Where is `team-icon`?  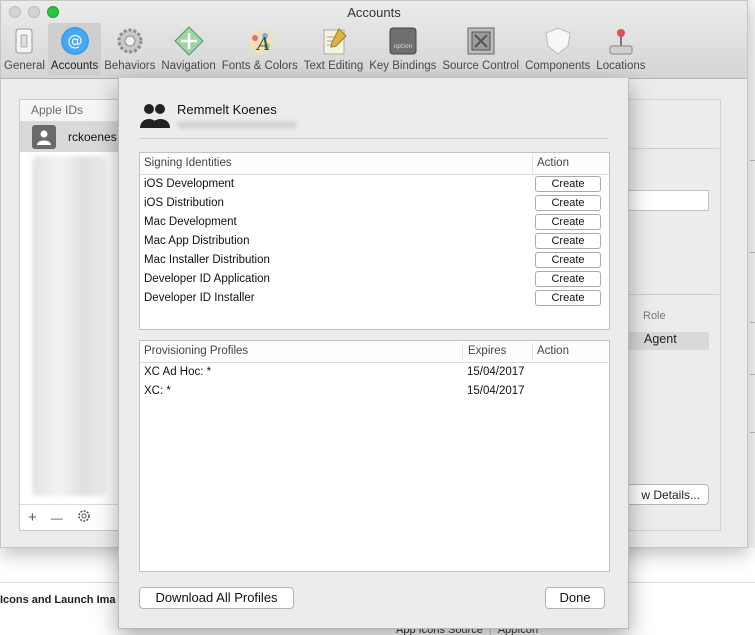 team-icon is located at coordinates (155, 116).